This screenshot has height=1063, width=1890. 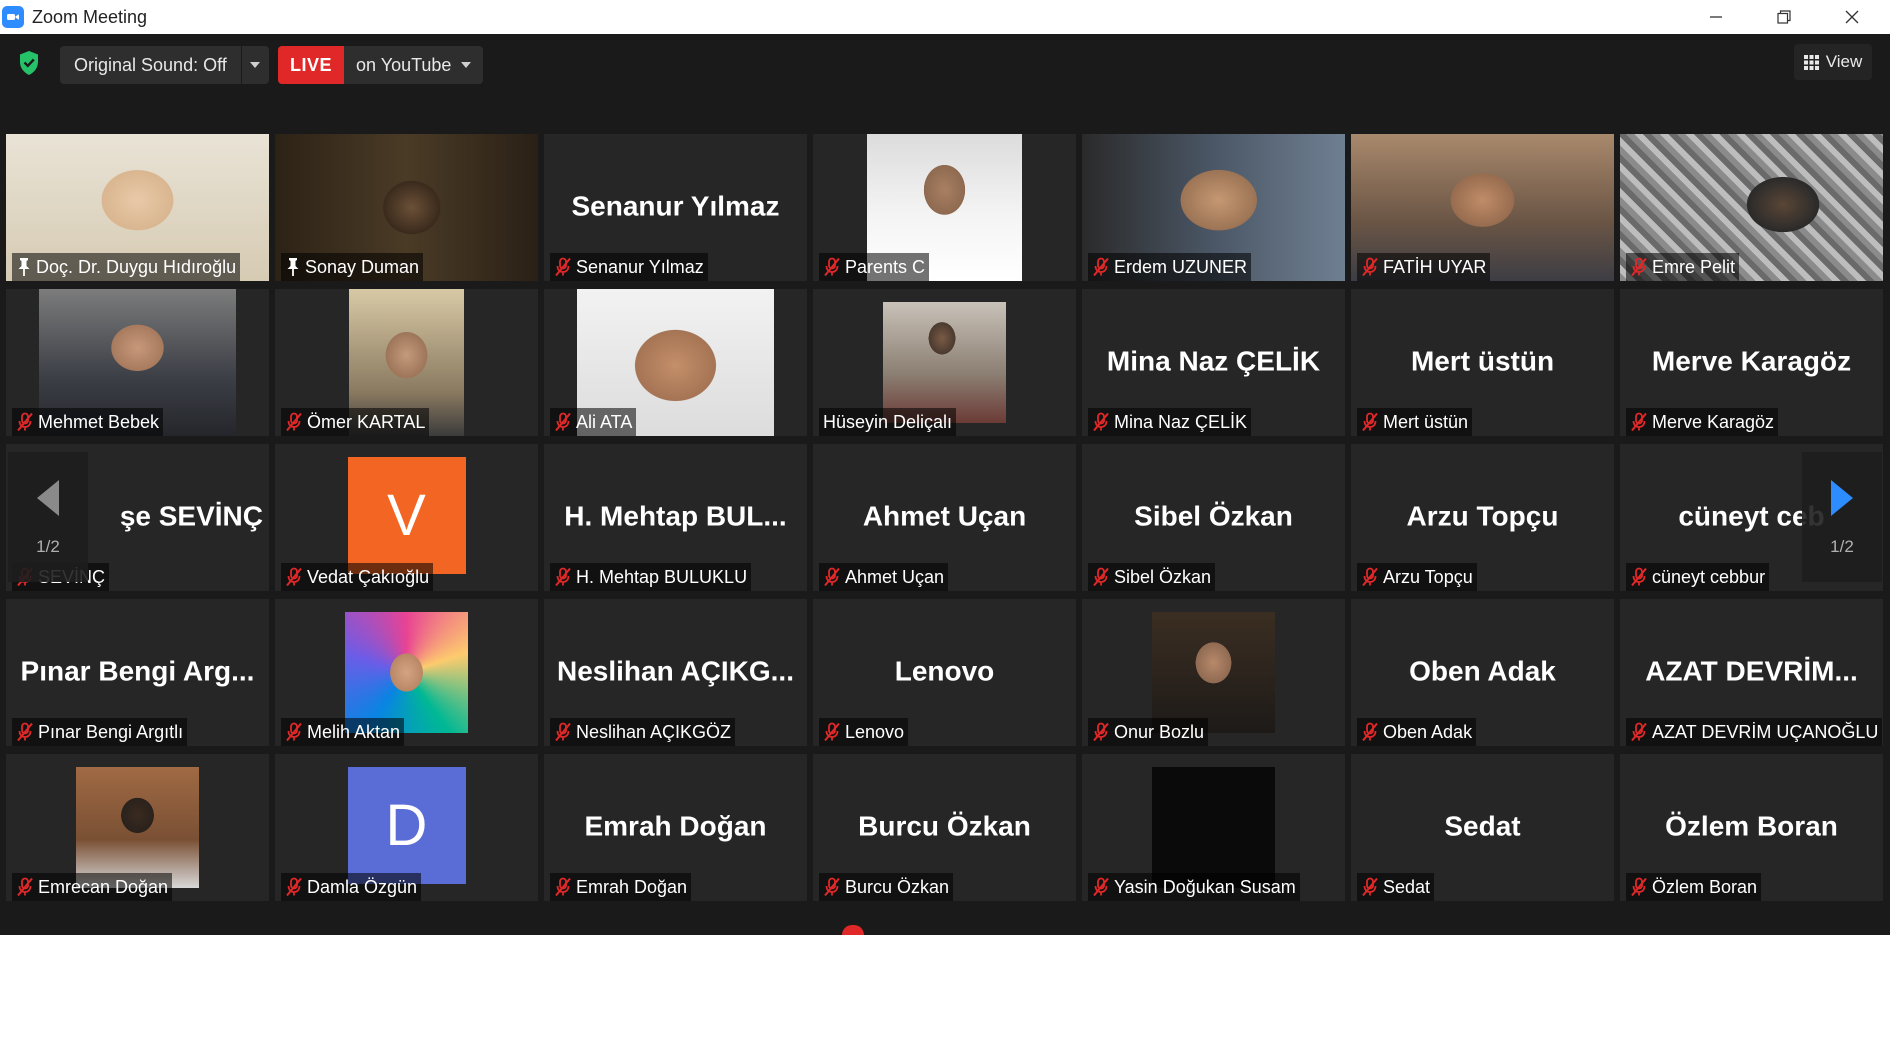 What do you see at coordinates (88, 422) in the screenshot?
I see `participant-name-tag: Mehmet Bebek` at bounding box center [88, 422].